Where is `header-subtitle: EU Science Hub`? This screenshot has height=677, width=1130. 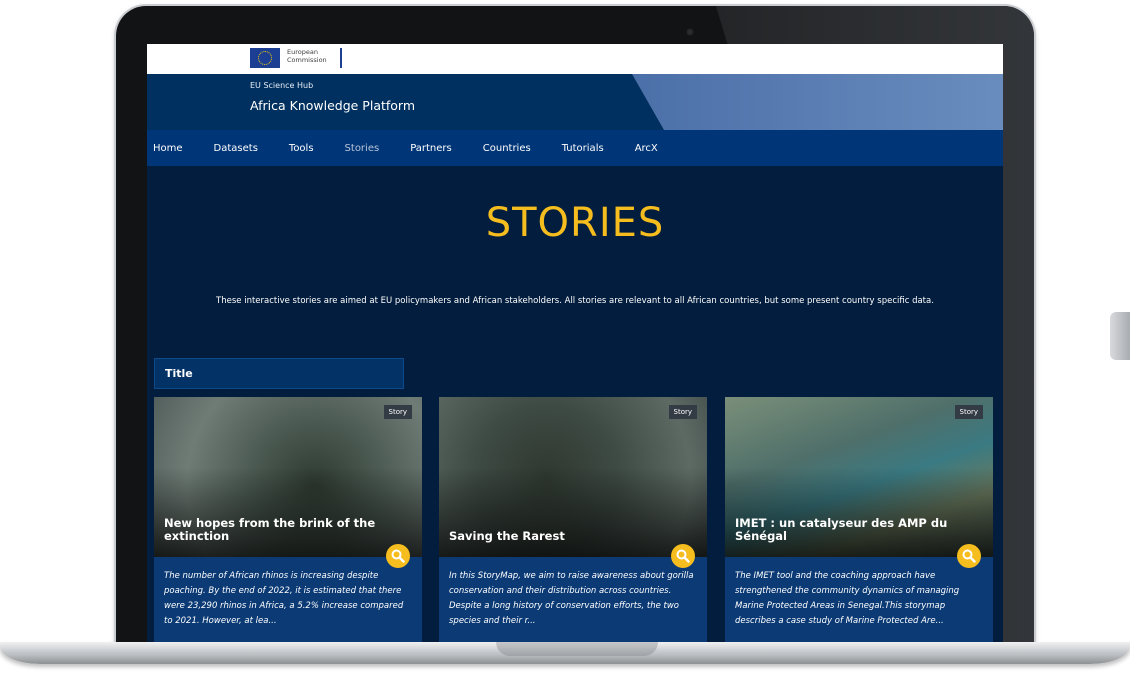
header-subtitle: EU Science Hub is located at coordinates (281, 85).